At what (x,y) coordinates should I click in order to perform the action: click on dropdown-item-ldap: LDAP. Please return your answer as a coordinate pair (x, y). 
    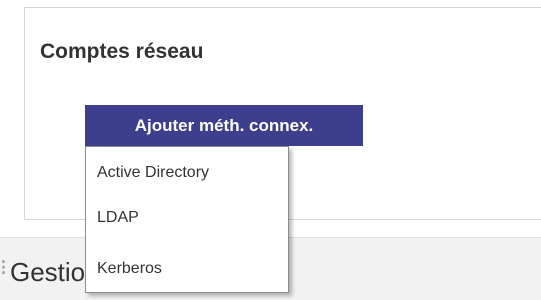
    Looking at the image, I should click on (118, 218).